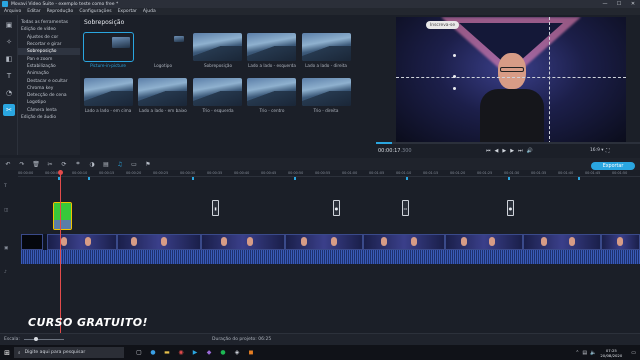  I want to click on category-item: Todas as ferramentas, so click(49, 22).